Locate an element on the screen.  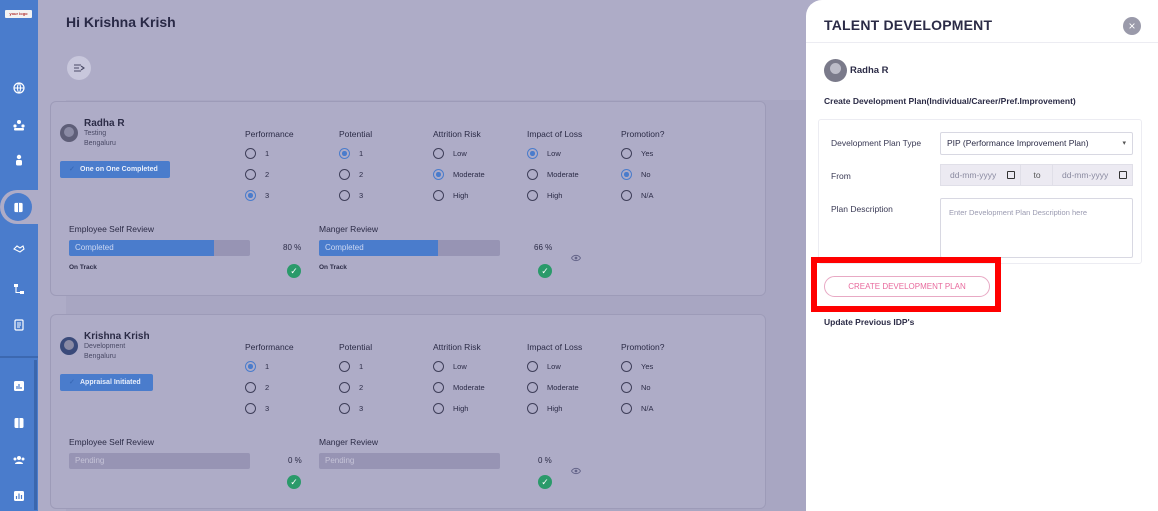
document-icon is located at coordinates (19, 325).